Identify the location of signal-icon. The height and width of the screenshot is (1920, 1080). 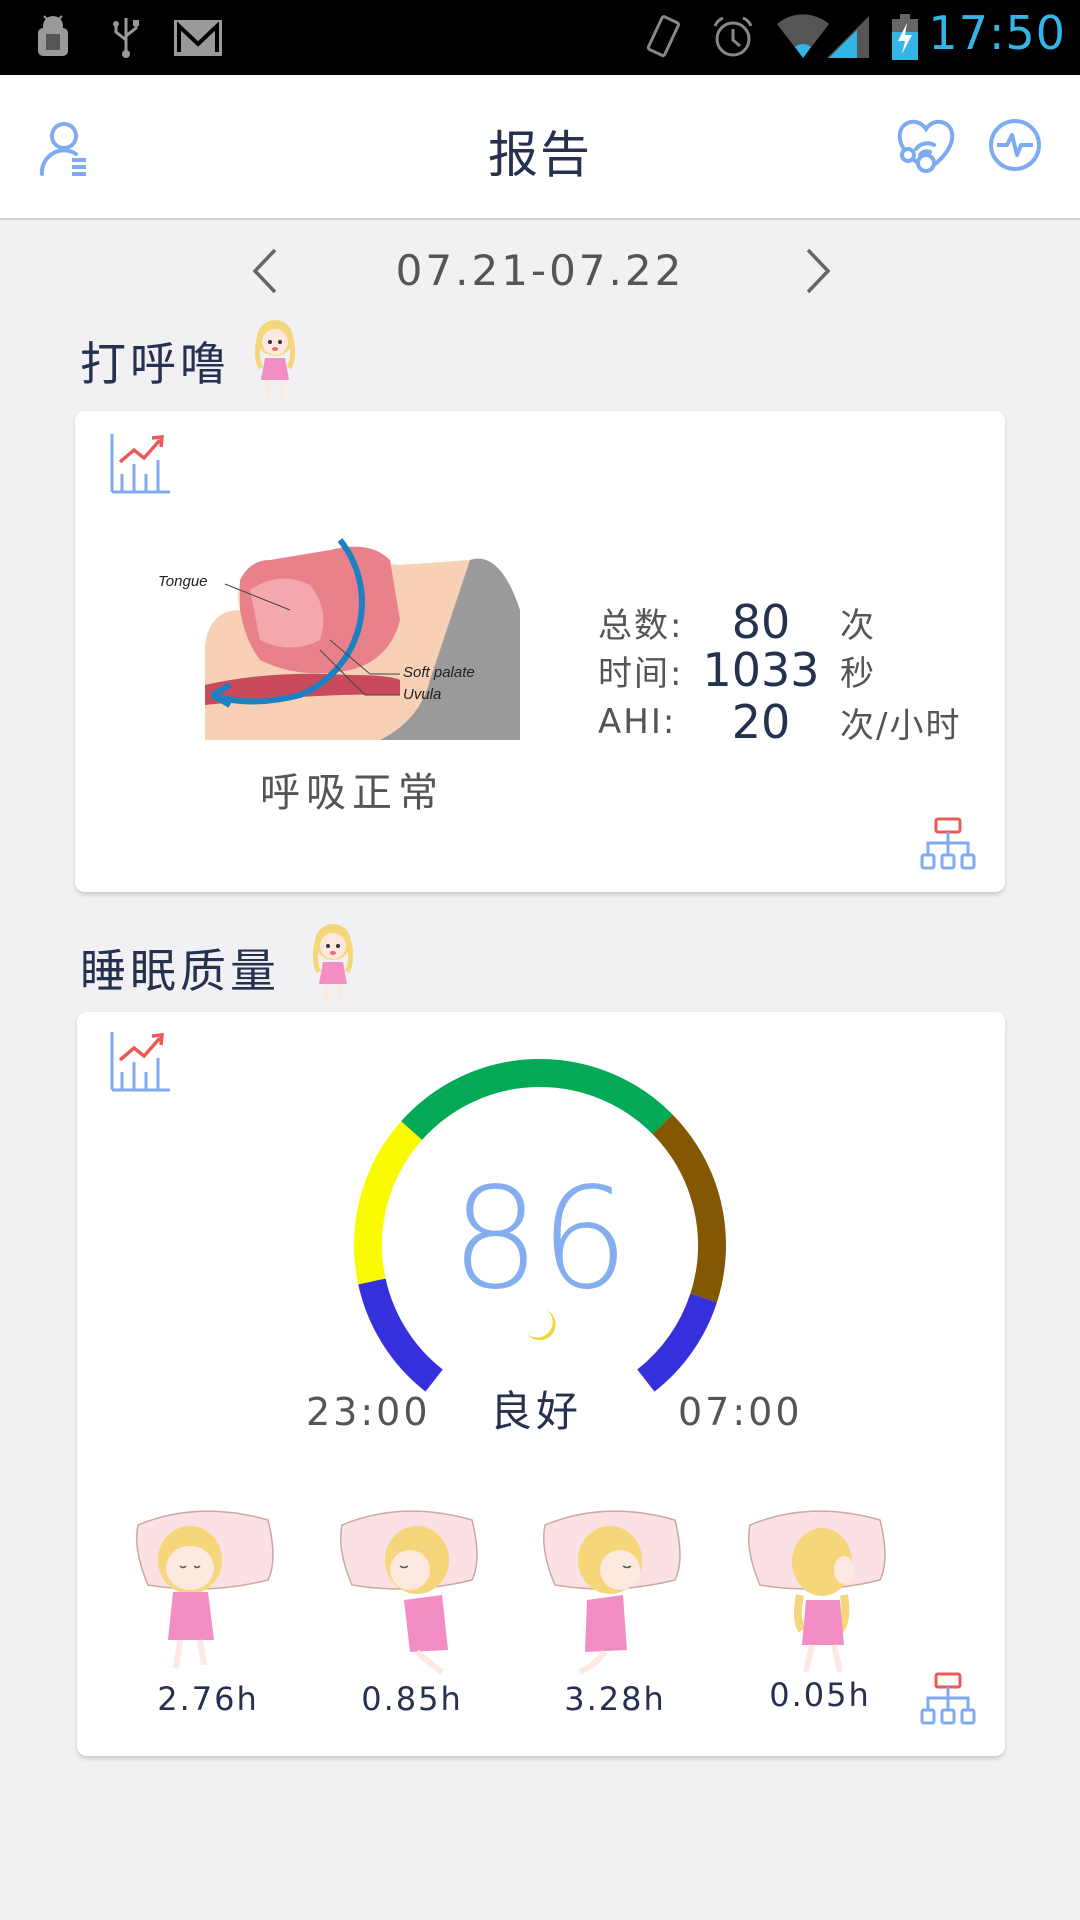
(848, 37).